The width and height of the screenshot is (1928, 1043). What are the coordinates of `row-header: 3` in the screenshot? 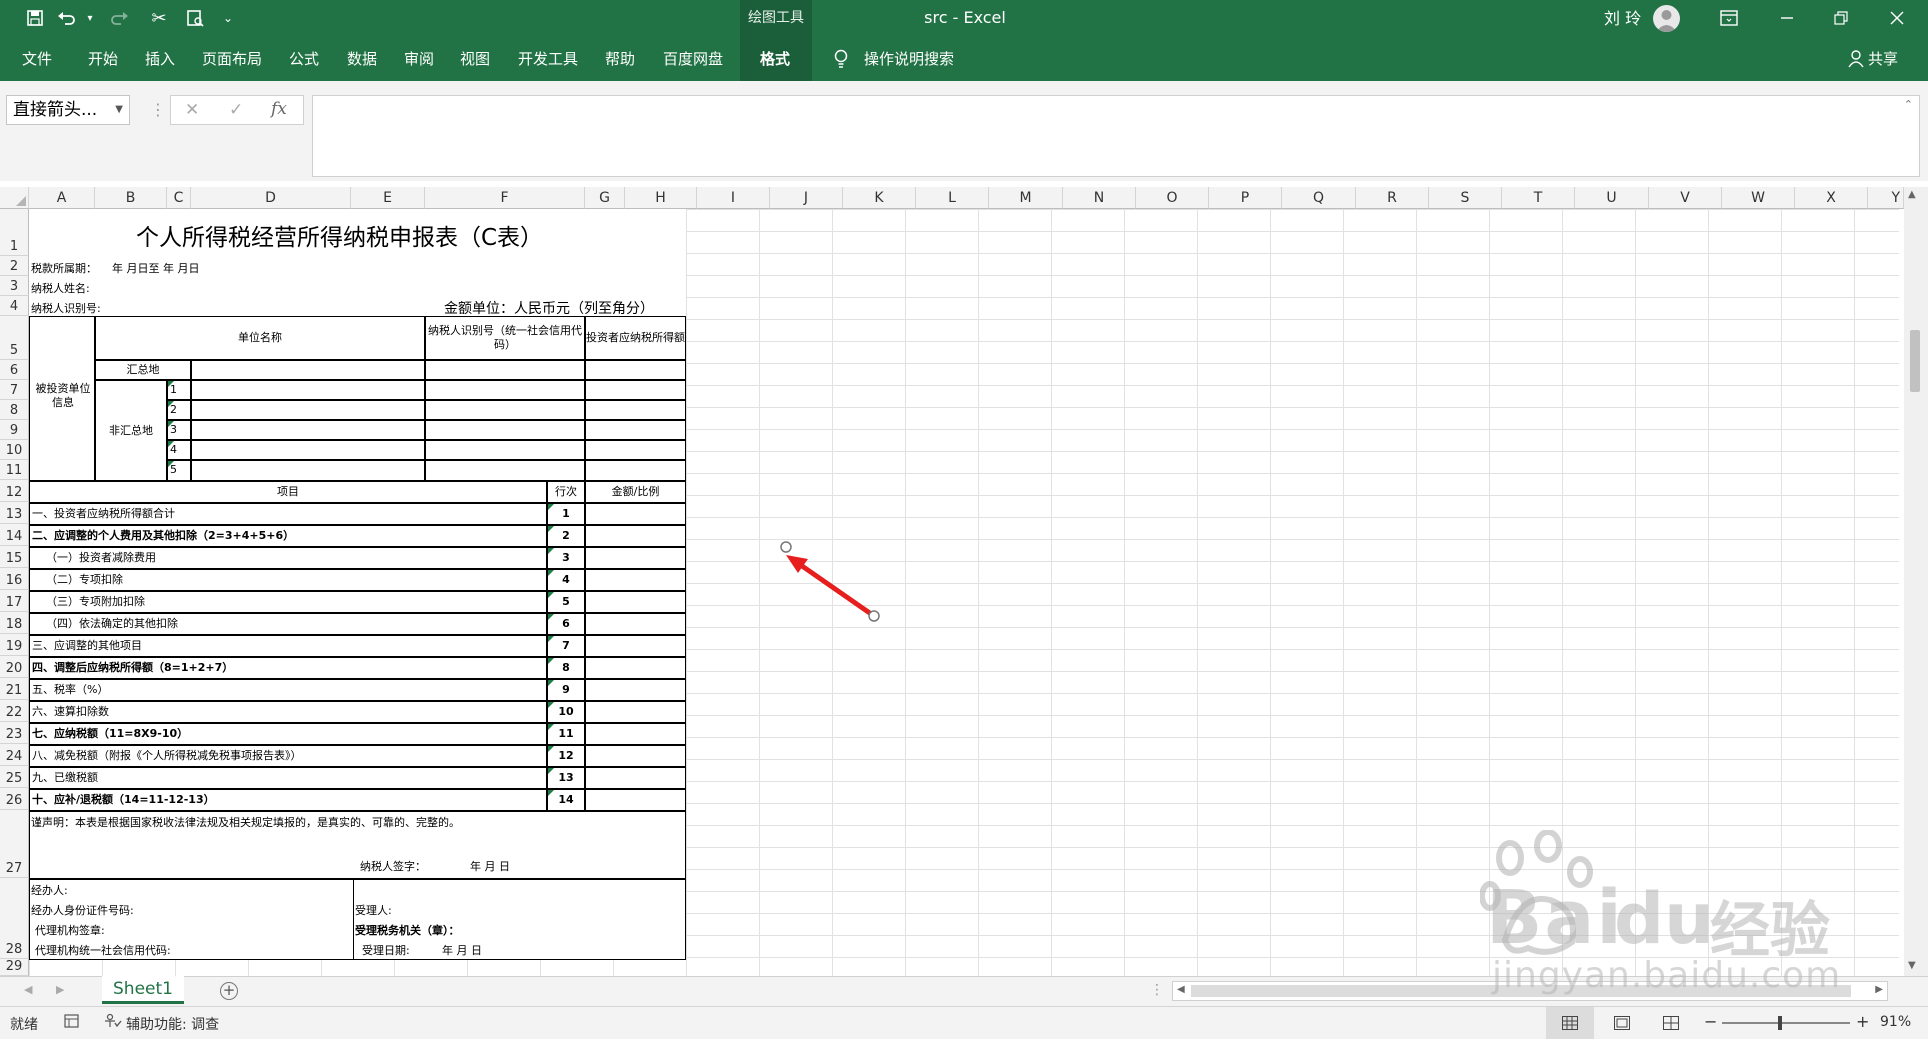 It's located at (14, 286).